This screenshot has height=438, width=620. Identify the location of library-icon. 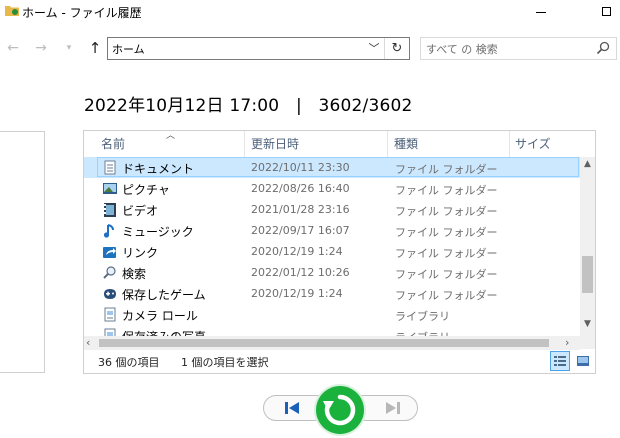
(110, 314).